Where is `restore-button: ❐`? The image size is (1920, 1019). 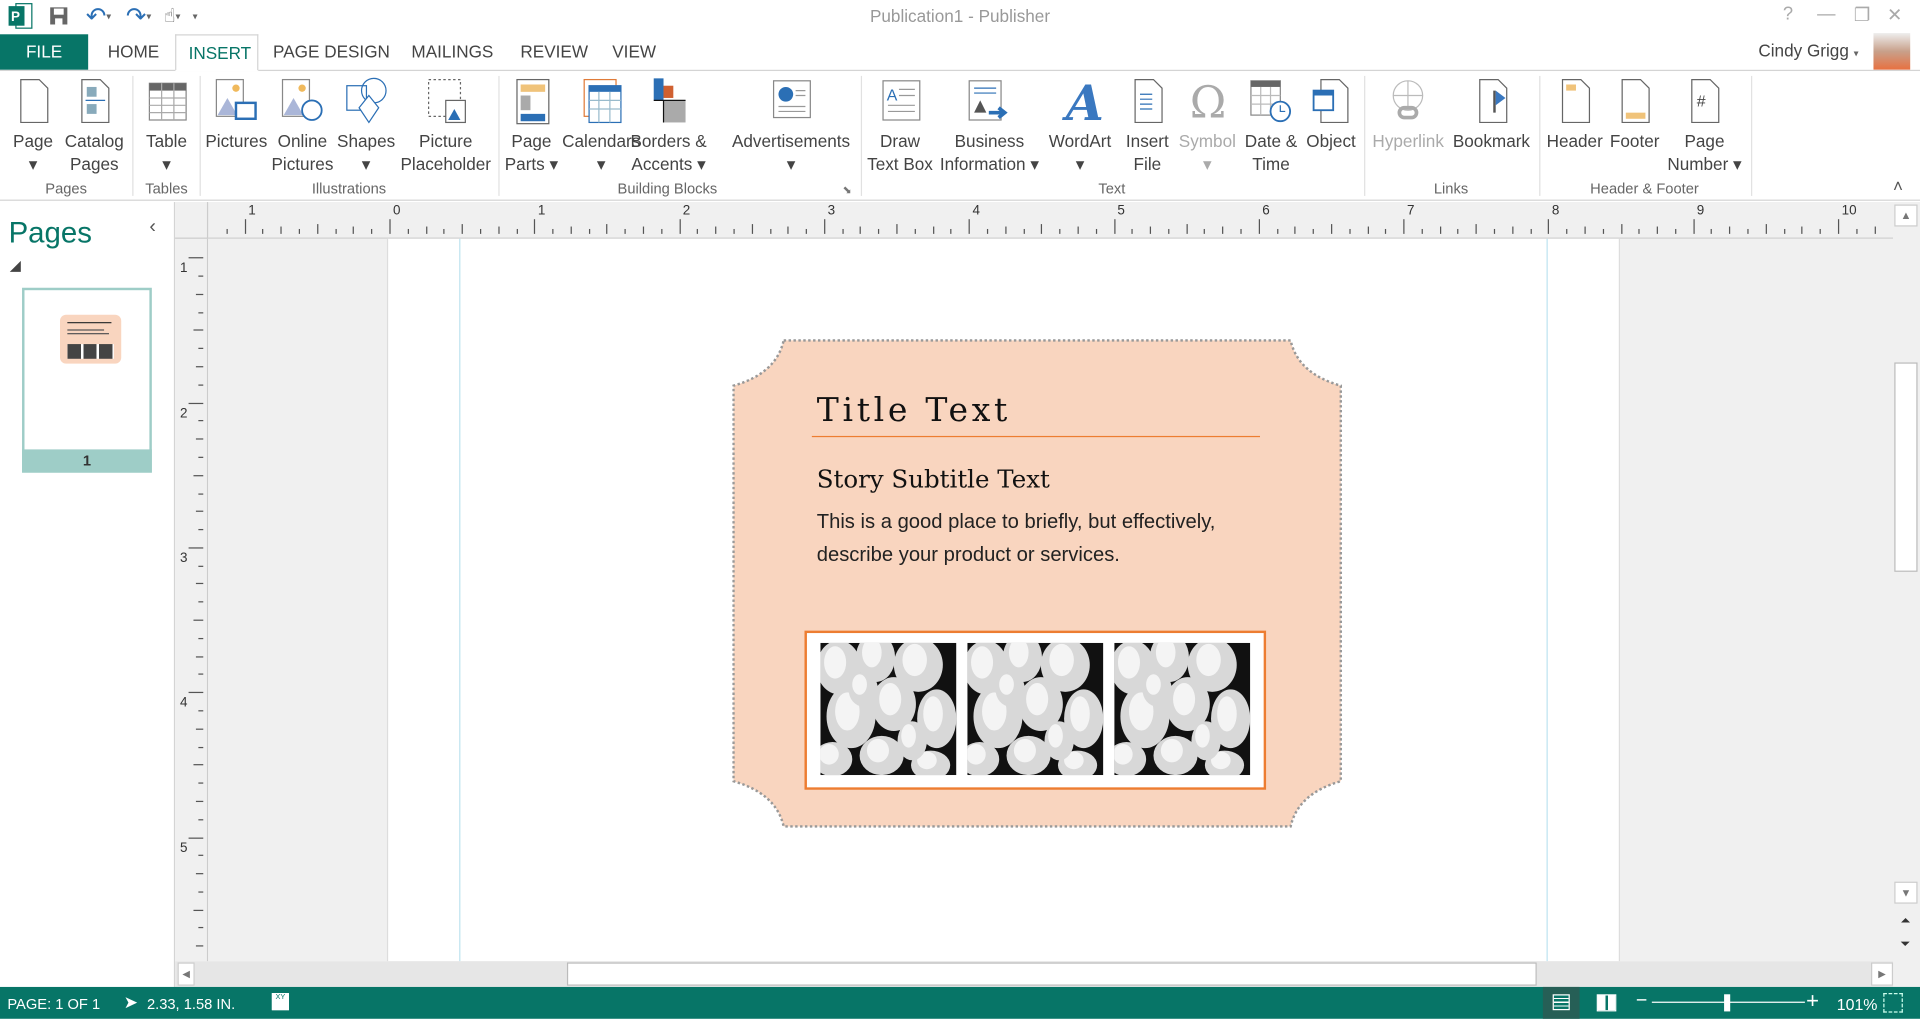 restore-button: ❐ is located at coordinates (1862, 15).